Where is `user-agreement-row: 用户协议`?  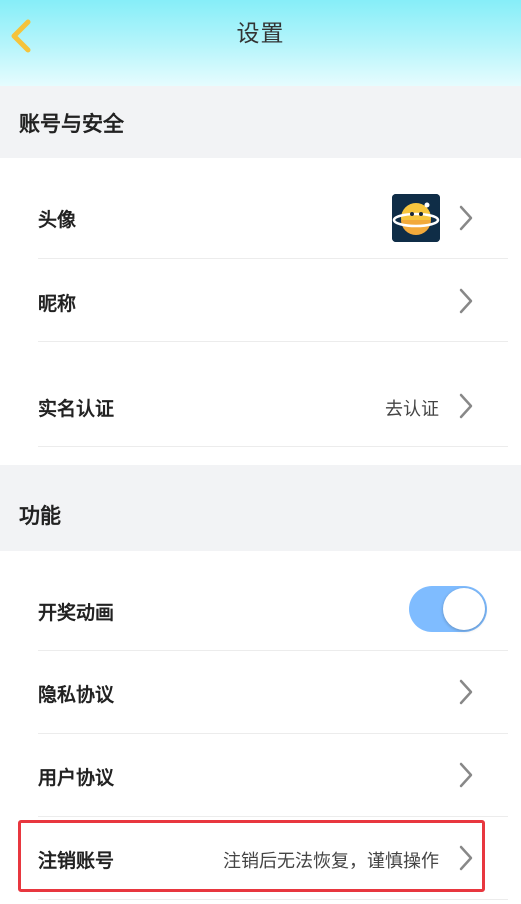
user-agreement-row: 用户协议 is located at coordinates (273, 775).